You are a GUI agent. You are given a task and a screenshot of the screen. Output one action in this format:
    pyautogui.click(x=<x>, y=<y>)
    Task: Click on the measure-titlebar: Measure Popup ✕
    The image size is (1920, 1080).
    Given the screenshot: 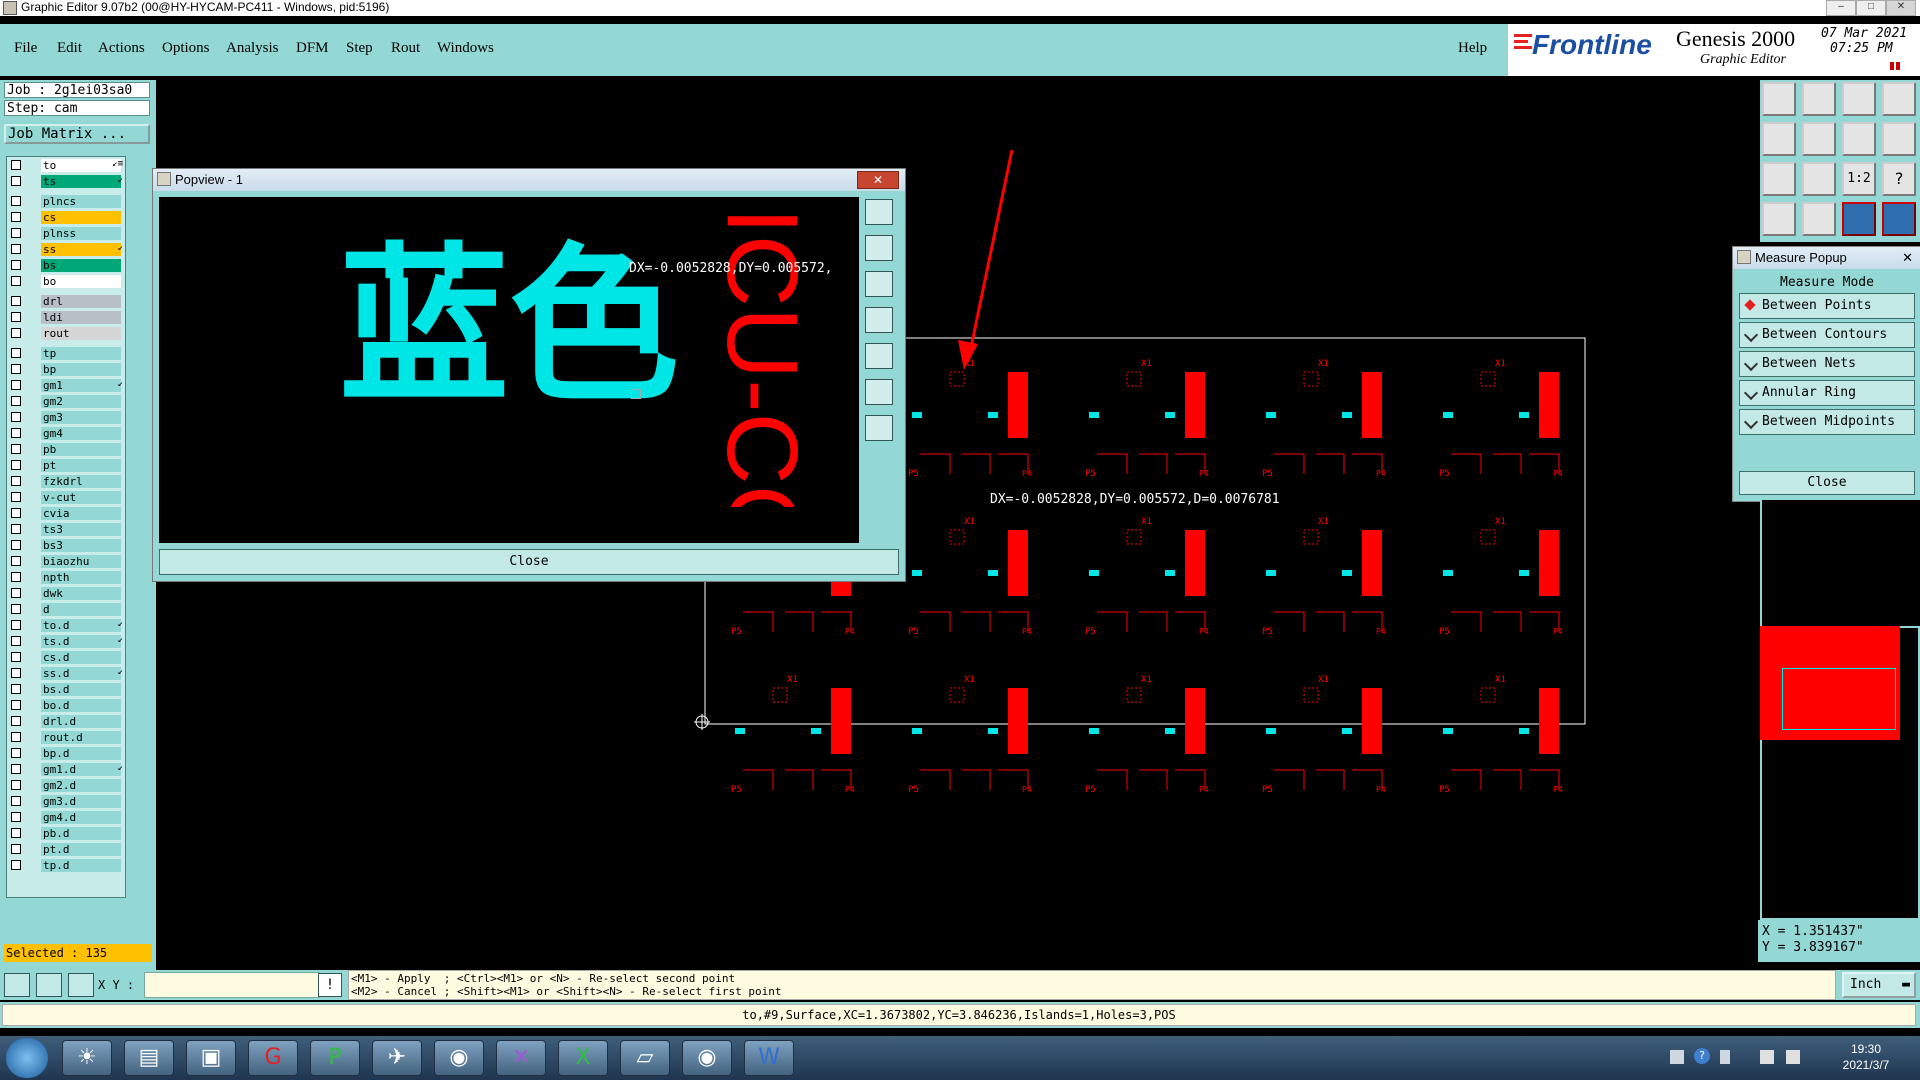 What is the action you would take?
    pyautogui.click(x=1826, y=258)
    